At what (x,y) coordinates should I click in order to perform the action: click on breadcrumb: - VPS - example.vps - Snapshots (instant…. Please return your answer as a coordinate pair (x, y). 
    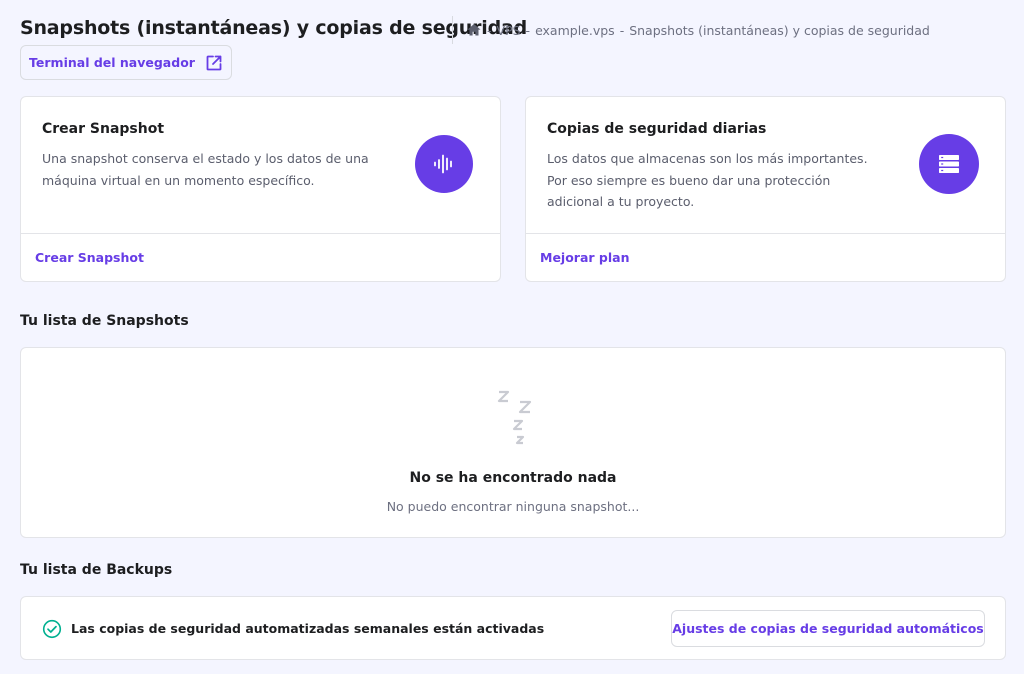
    Looking at the image, I should click on (698, 30).